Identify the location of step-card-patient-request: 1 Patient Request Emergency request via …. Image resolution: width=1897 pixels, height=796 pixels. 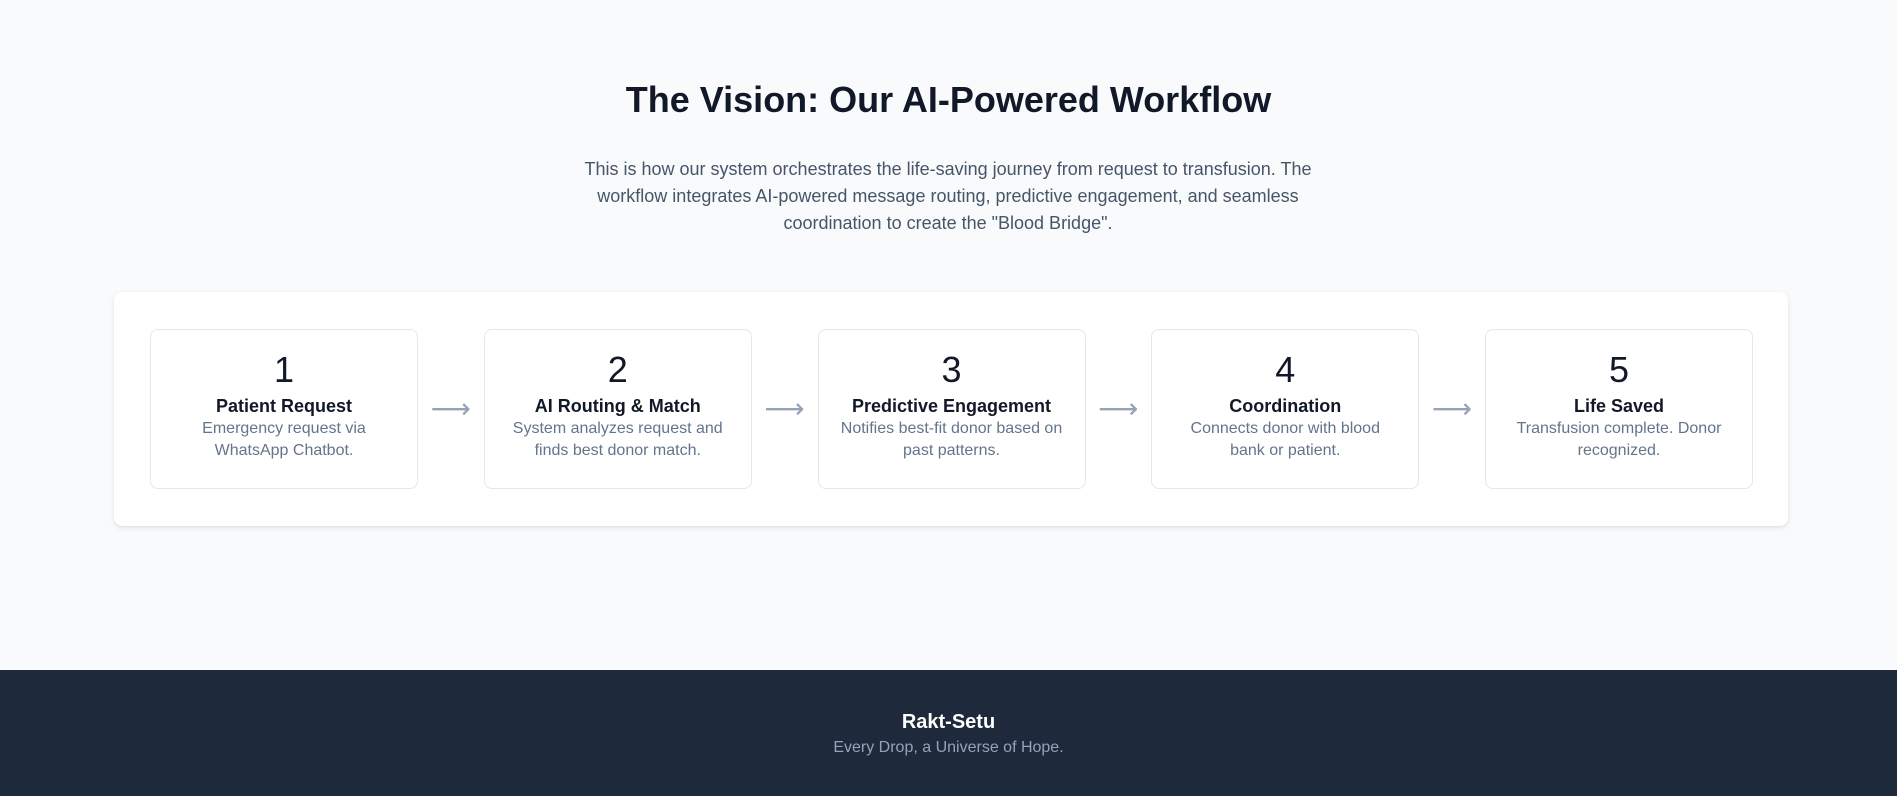
(284, 409).